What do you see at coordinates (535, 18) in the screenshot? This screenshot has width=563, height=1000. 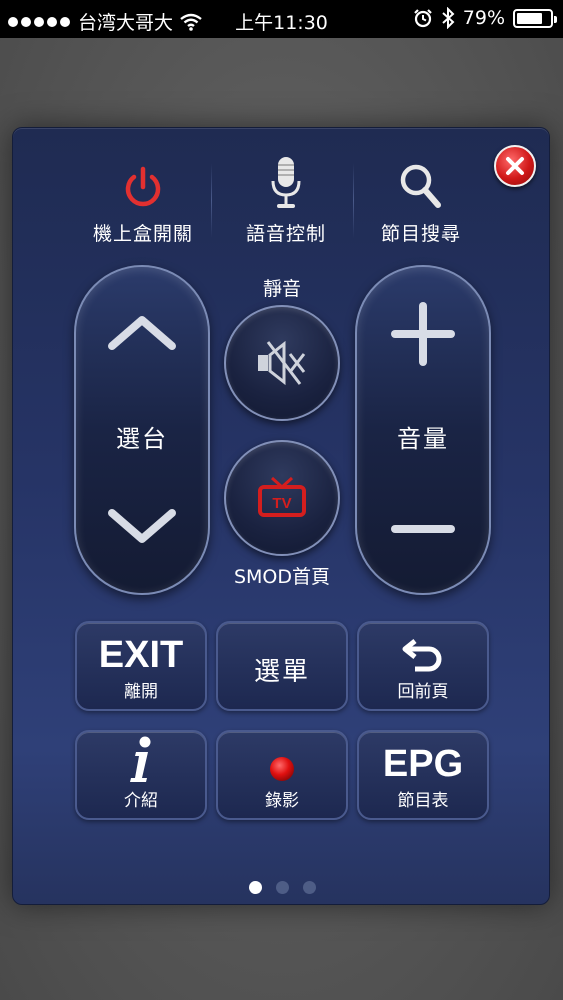 I see `battery-icon` at bounding box center [535, 18].